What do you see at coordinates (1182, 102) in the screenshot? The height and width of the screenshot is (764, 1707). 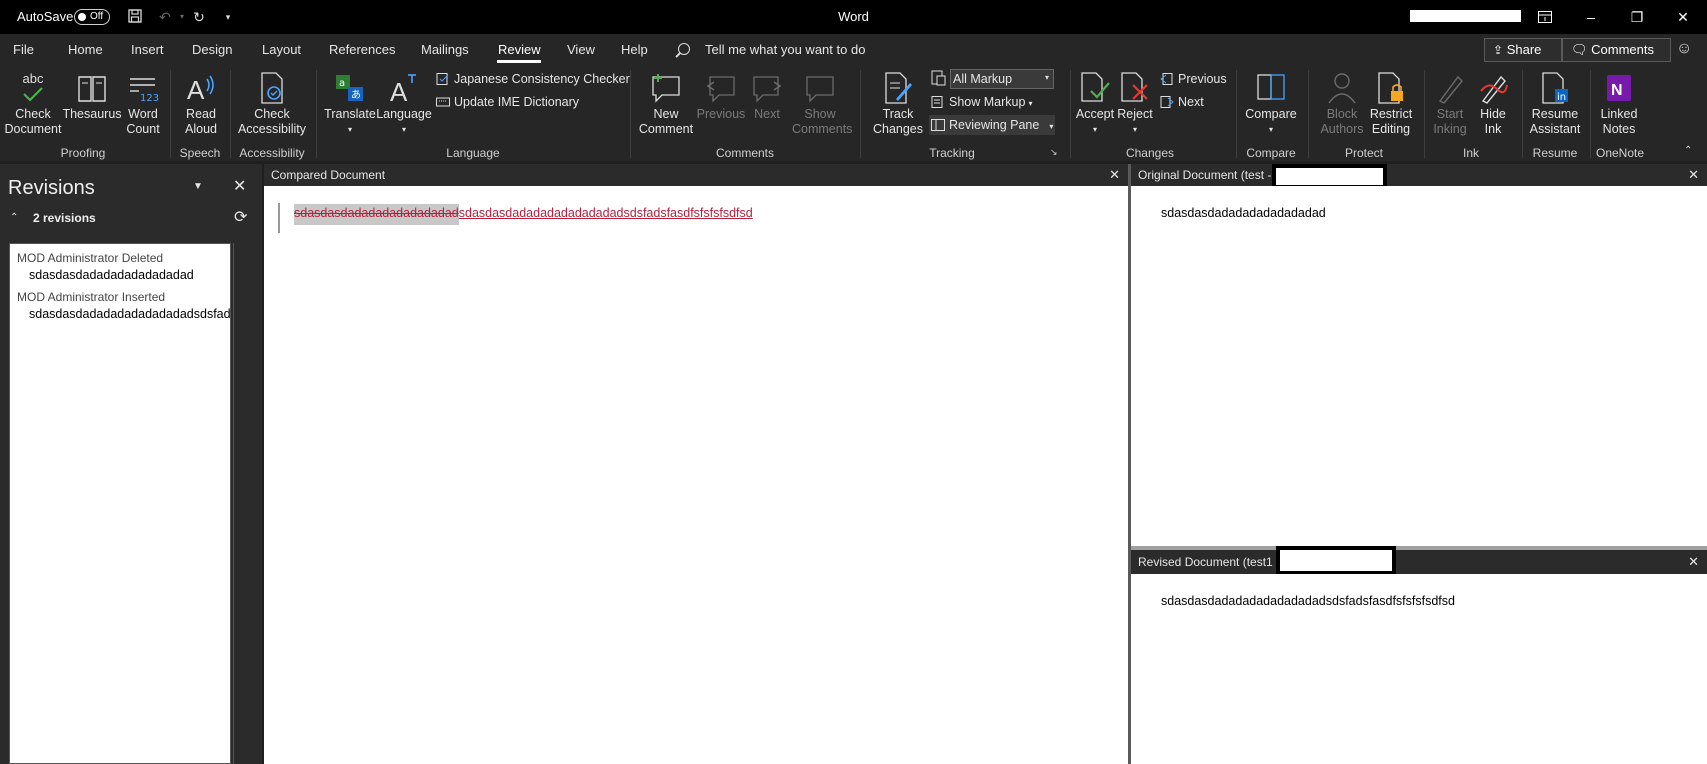 I see `next-change-button: Next` at bounding box center [1182, 102].